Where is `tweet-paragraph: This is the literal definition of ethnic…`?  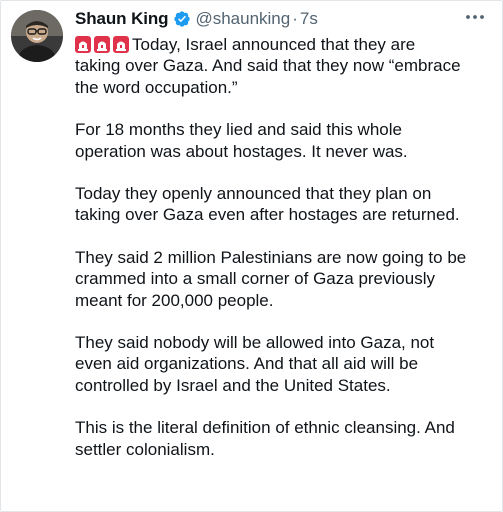 tweet-paragraph: This is the literal definition of ethnic… is located at coordinates (265, 438).